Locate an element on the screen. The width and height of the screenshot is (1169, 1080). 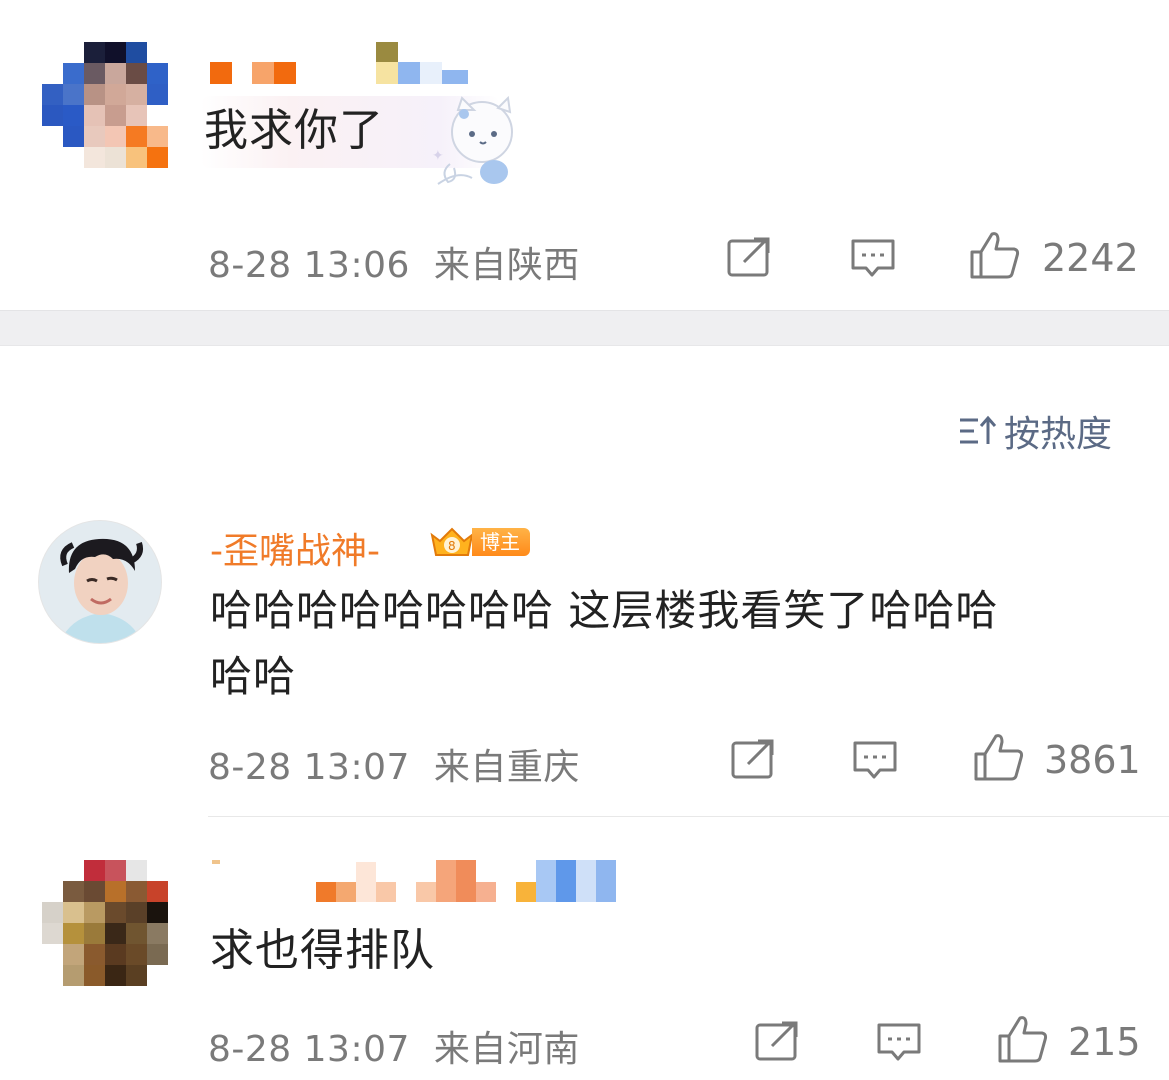
comment-text-line-2: 哈哈 is located at coordinates (253, 676).